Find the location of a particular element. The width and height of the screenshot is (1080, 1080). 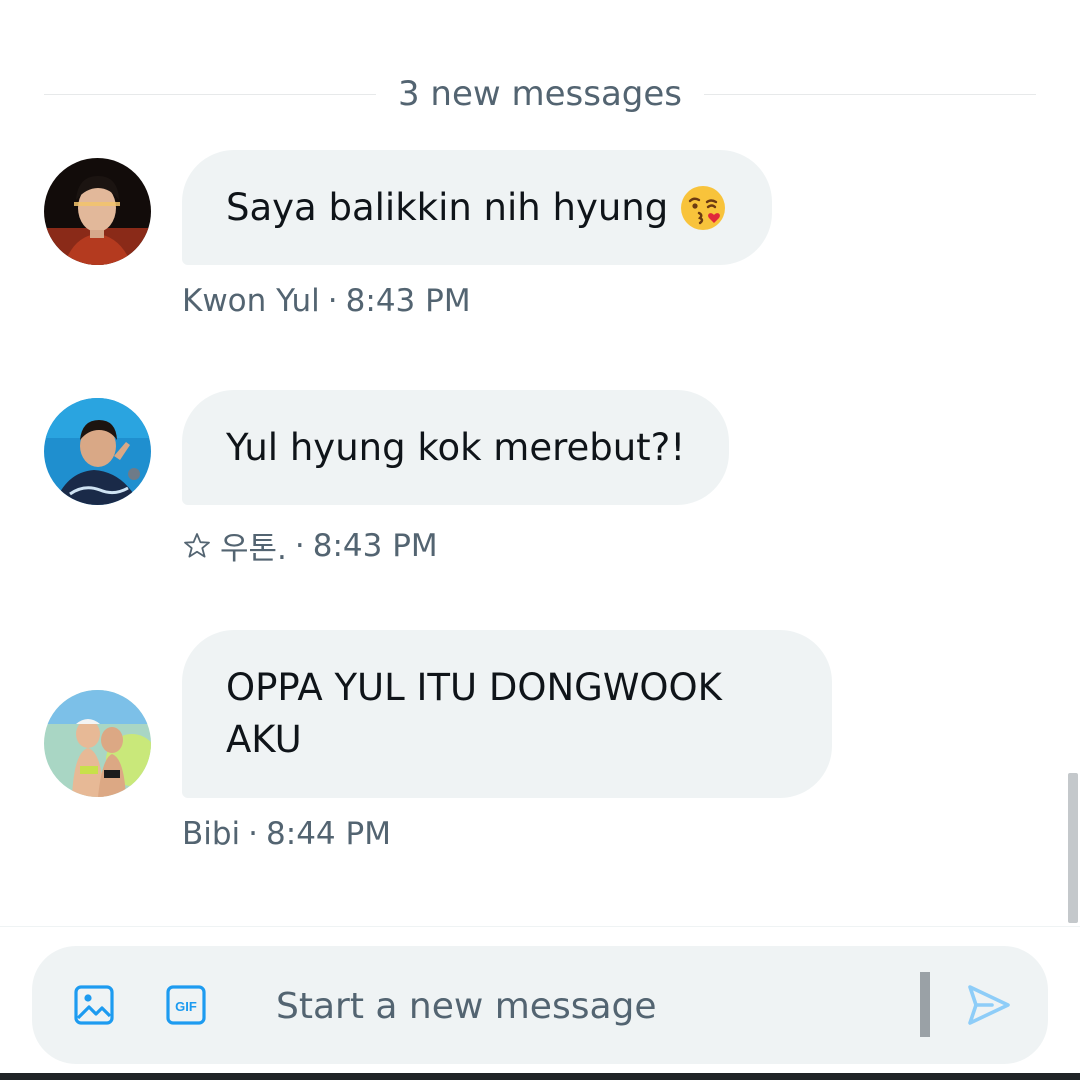

new-messages-label: 3 new messages is located at coordinates (540, 94).